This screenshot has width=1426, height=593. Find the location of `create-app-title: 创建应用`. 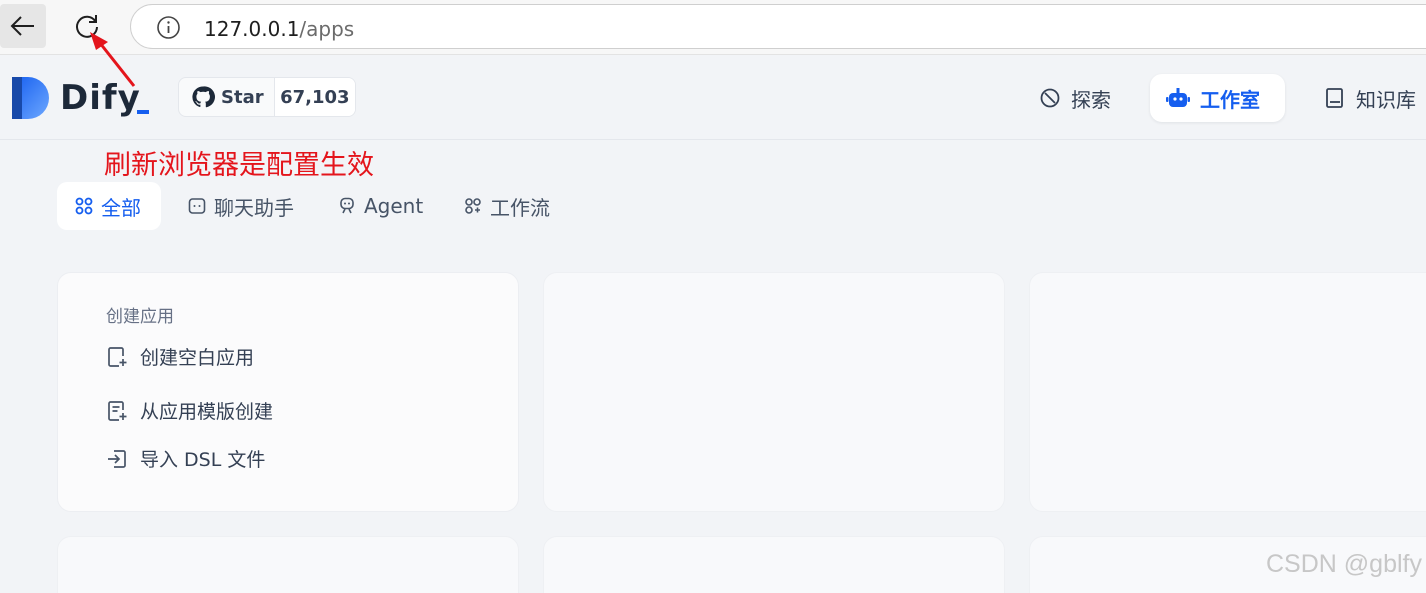

create-app-title: 创建应用 is located at coordinates (140, 317).